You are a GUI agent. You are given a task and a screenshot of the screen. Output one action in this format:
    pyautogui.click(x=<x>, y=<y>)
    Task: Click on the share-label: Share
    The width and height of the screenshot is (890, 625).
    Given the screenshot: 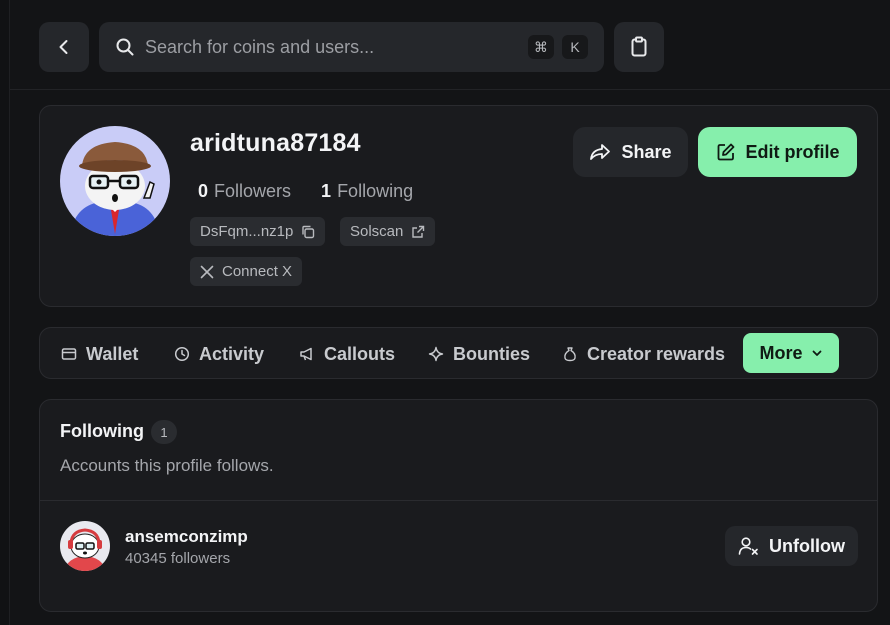 What is the action you would take?
    pyautogui.click(x=646, y=151)
    